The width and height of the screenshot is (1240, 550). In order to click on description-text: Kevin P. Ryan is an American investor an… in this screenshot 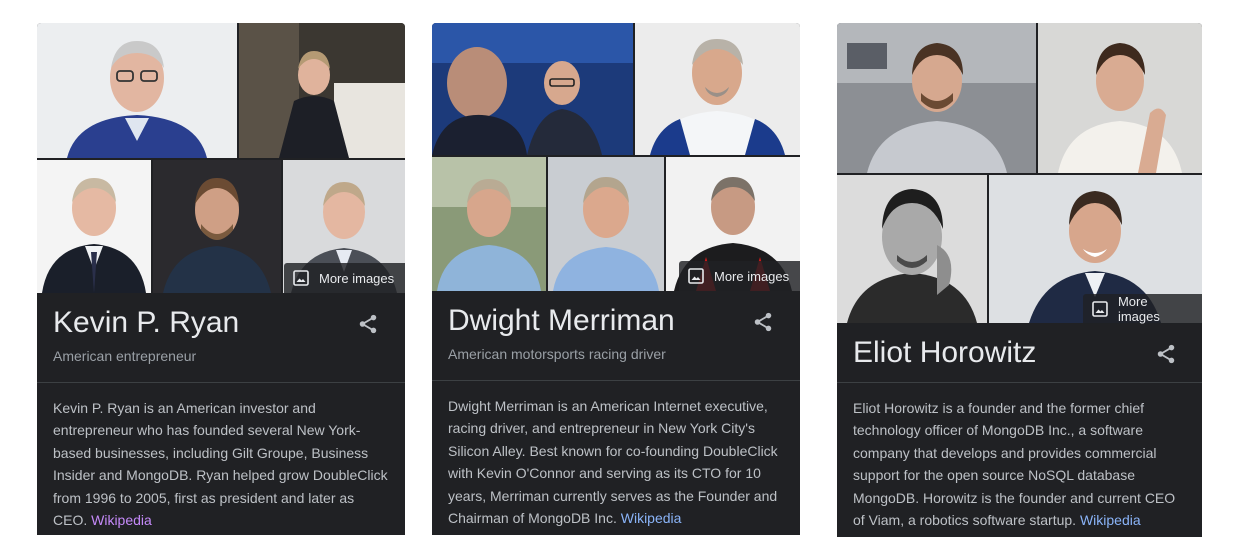, I will do `click(220, 464)`.